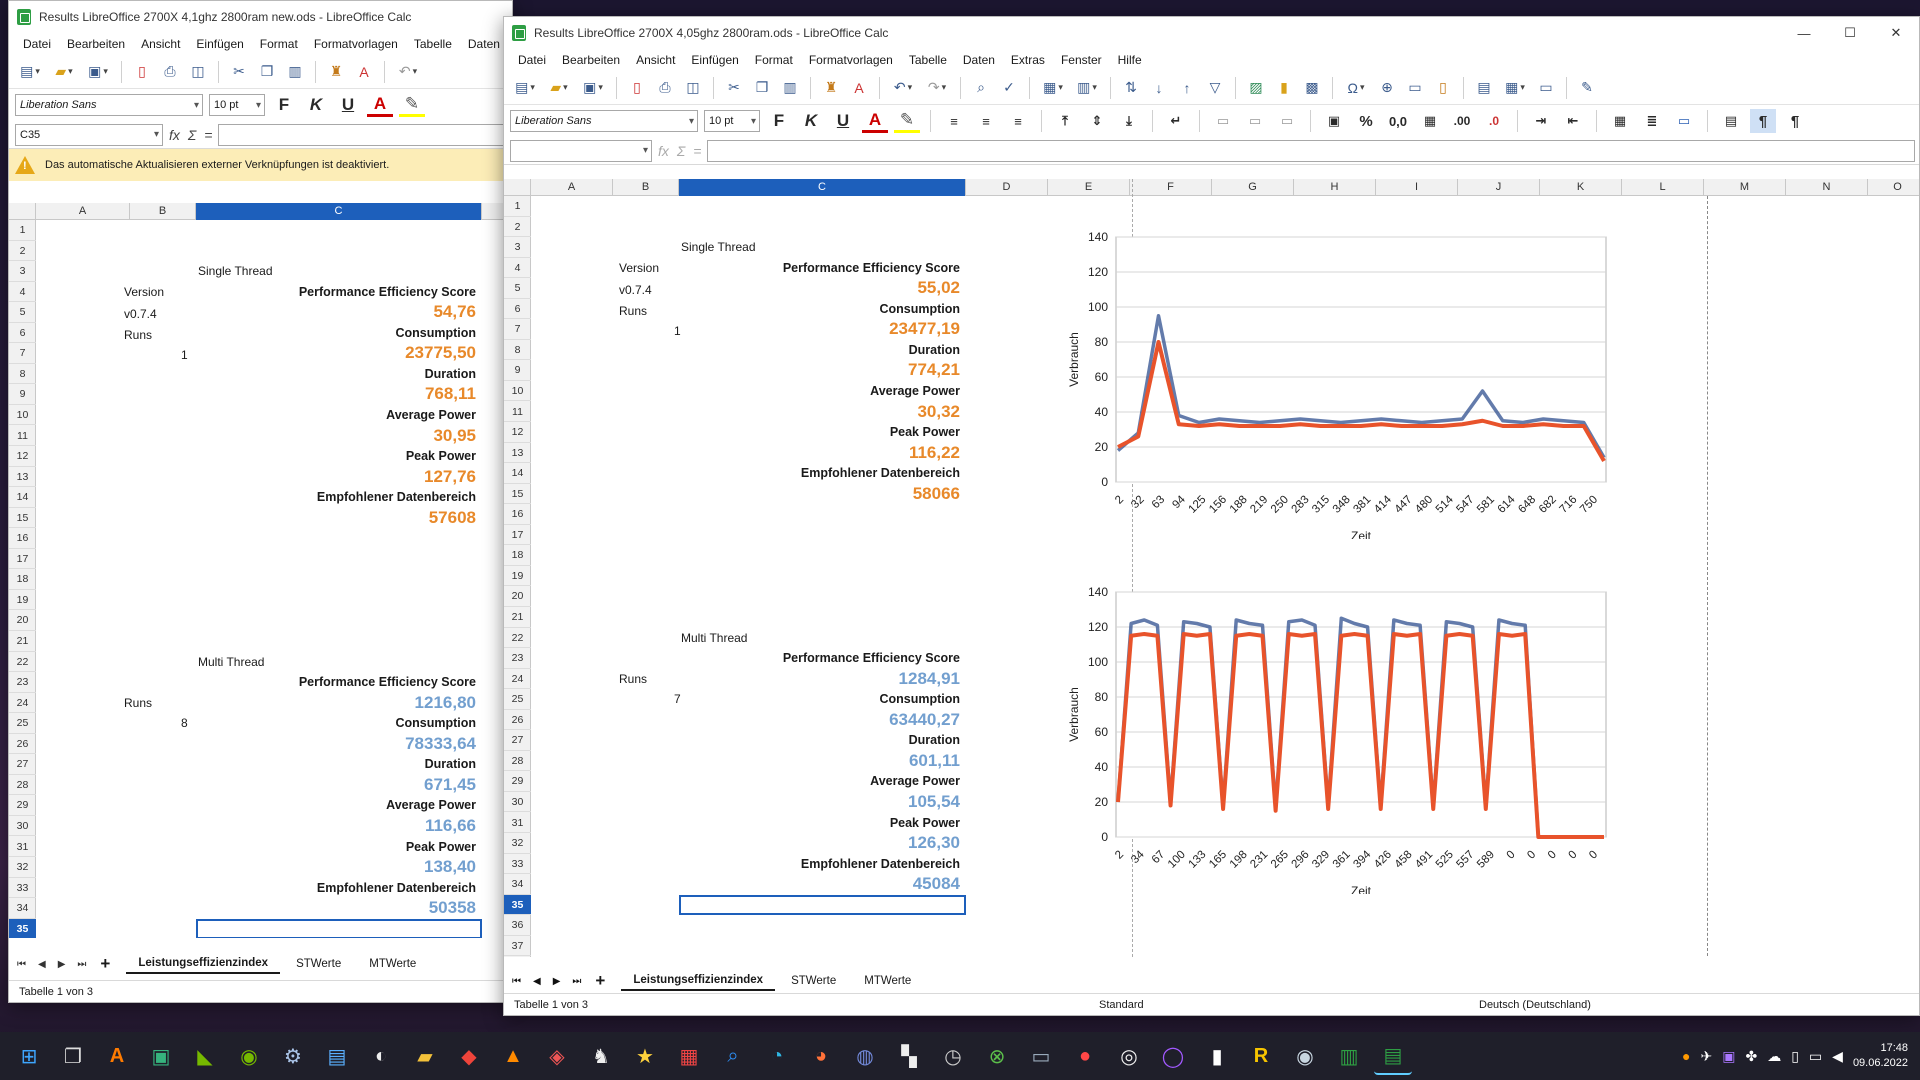 The width and height of the screenshot is (1920, 1080). I want to click on row-header-2: 2, so click(517, 227).